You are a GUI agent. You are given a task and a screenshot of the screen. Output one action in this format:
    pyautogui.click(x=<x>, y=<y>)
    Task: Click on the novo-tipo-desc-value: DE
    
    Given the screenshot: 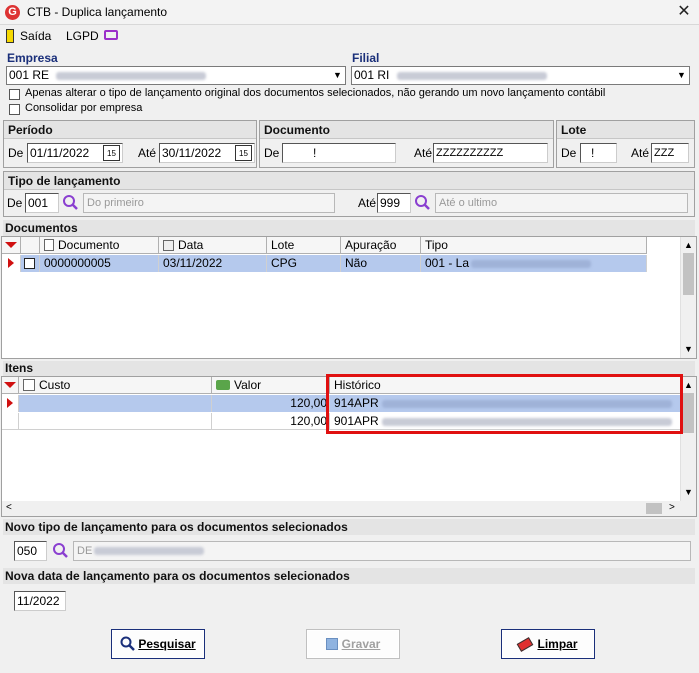 What is the action you would take?
    pyautogui.click(x=85, y=551)
    